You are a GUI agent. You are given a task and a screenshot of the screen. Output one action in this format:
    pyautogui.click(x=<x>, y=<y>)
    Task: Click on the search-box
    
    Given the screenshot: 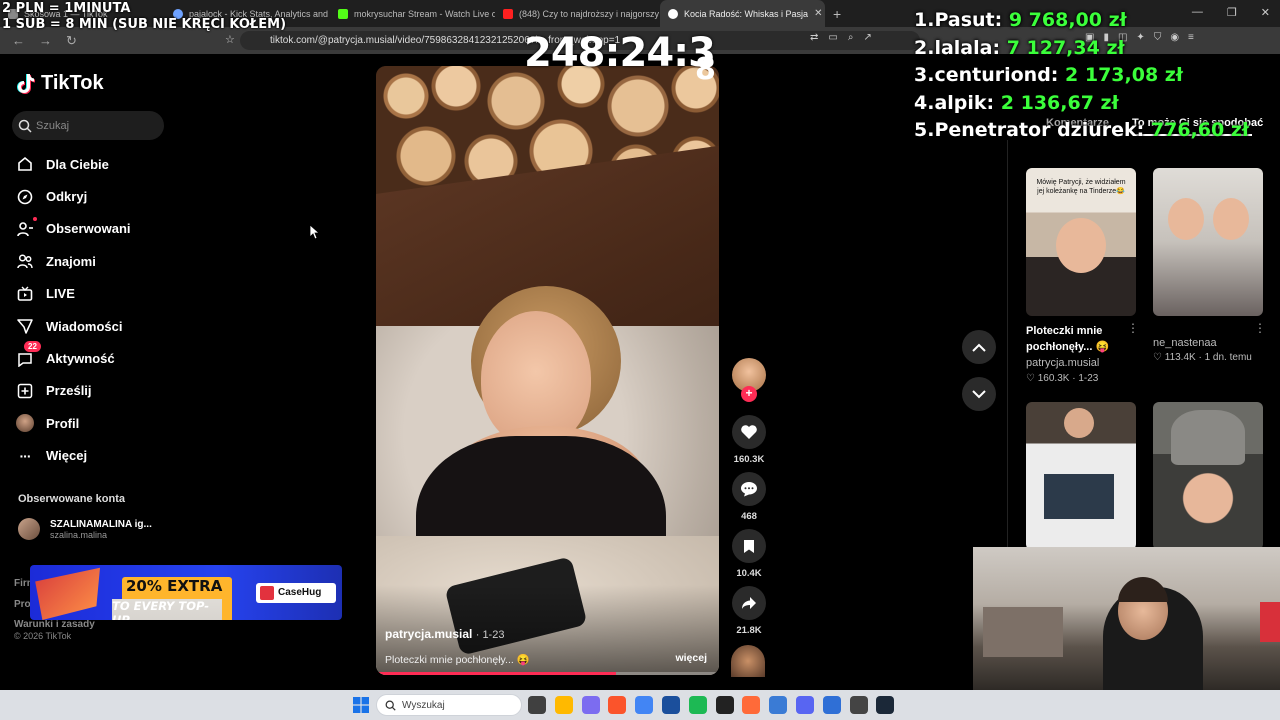 What is the action you would take?
    pyautogui.click(x=88, y=125)
    